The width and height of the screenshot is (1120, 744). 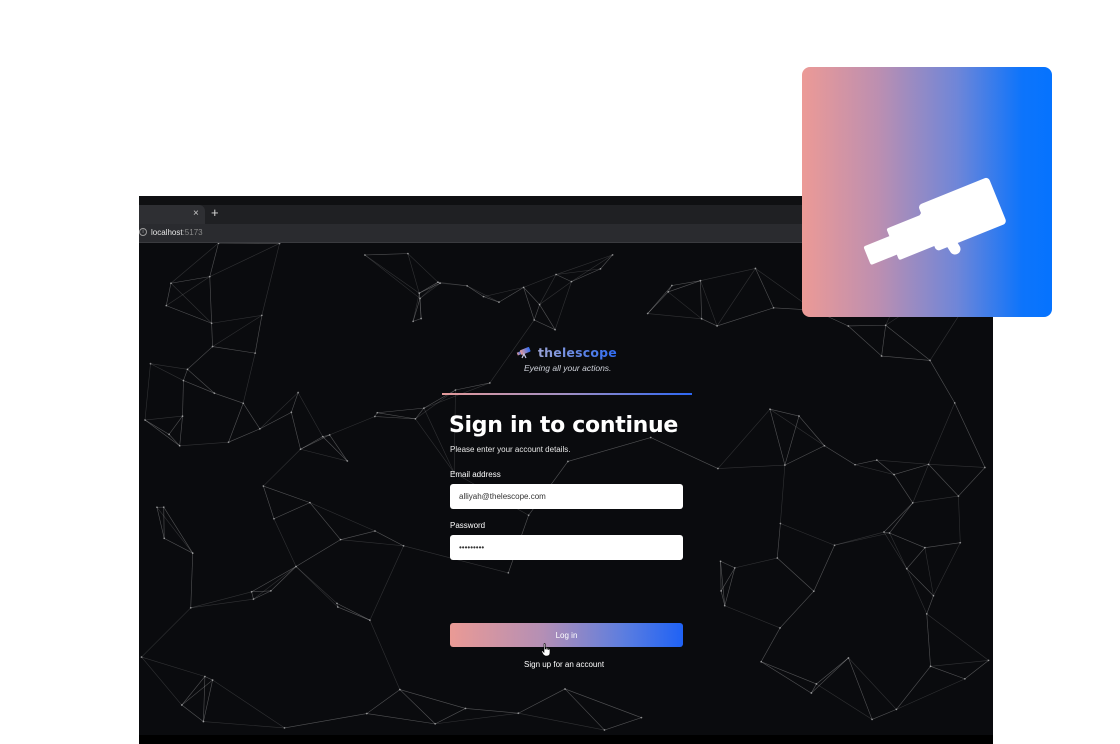 I want to click on window-bottom-bar, so click(x=566, y=739).